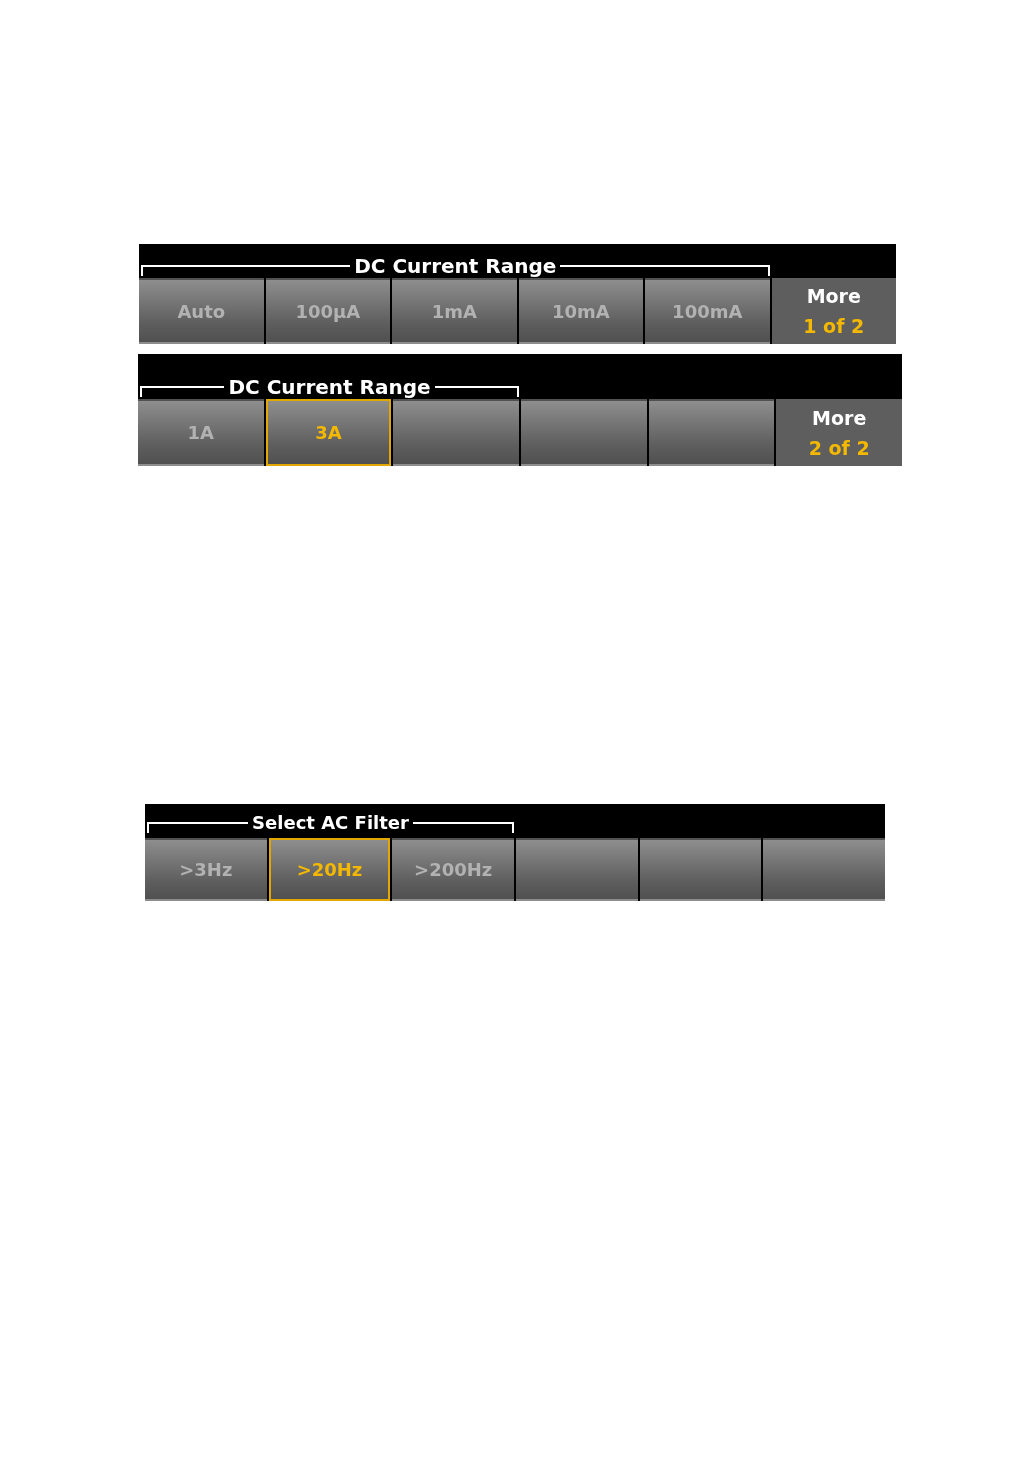  I want to click on softkey: 1A, so click(201, 432).